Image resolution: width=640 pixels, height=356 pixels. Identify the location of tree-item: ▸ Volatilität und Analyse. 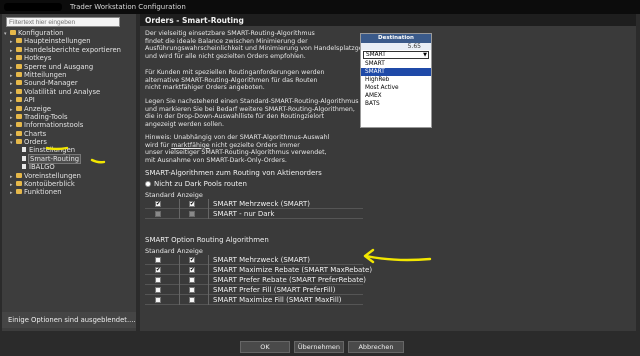
(69, 92).